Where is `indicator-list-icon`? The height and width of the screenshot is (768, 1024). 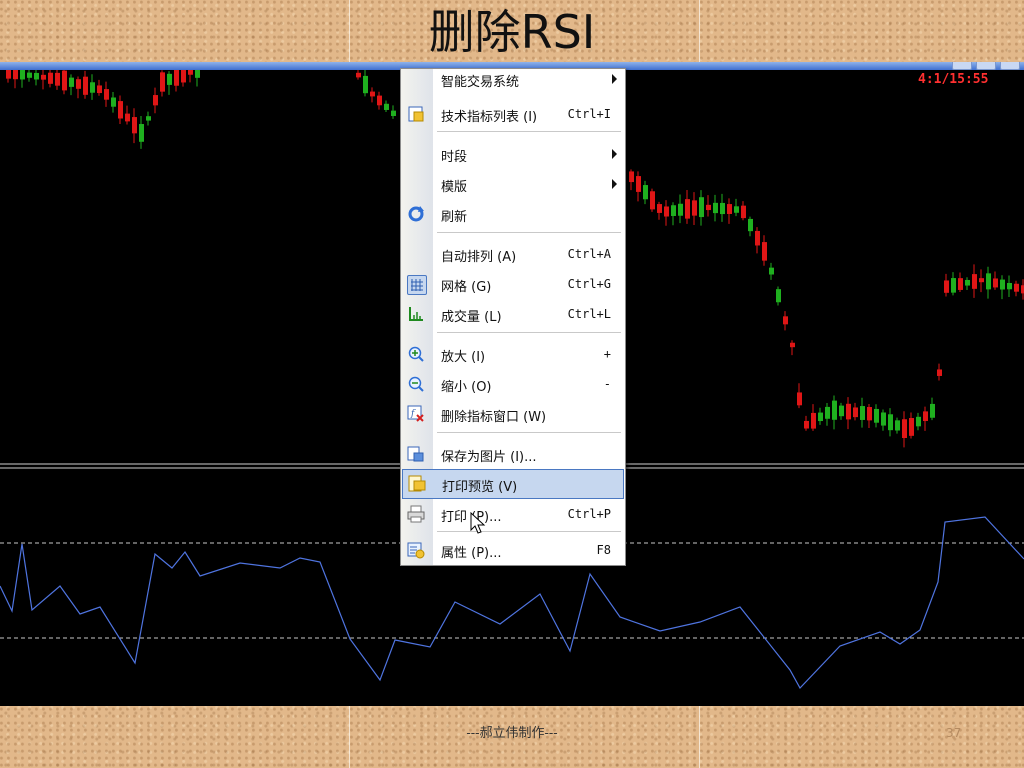 indicator-list-icon is located at coordinates (416, 114).